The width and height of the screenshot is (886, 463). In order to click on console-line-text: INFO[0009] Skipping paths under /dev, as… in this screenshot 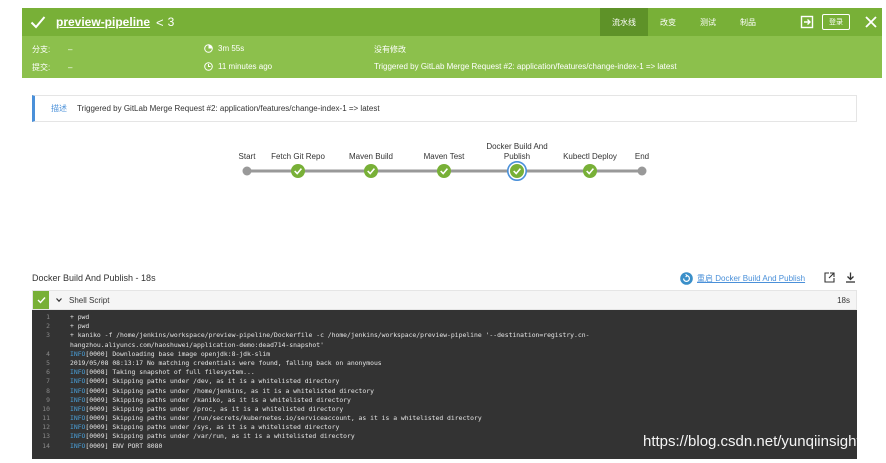, I will do `click(463, 381)`.